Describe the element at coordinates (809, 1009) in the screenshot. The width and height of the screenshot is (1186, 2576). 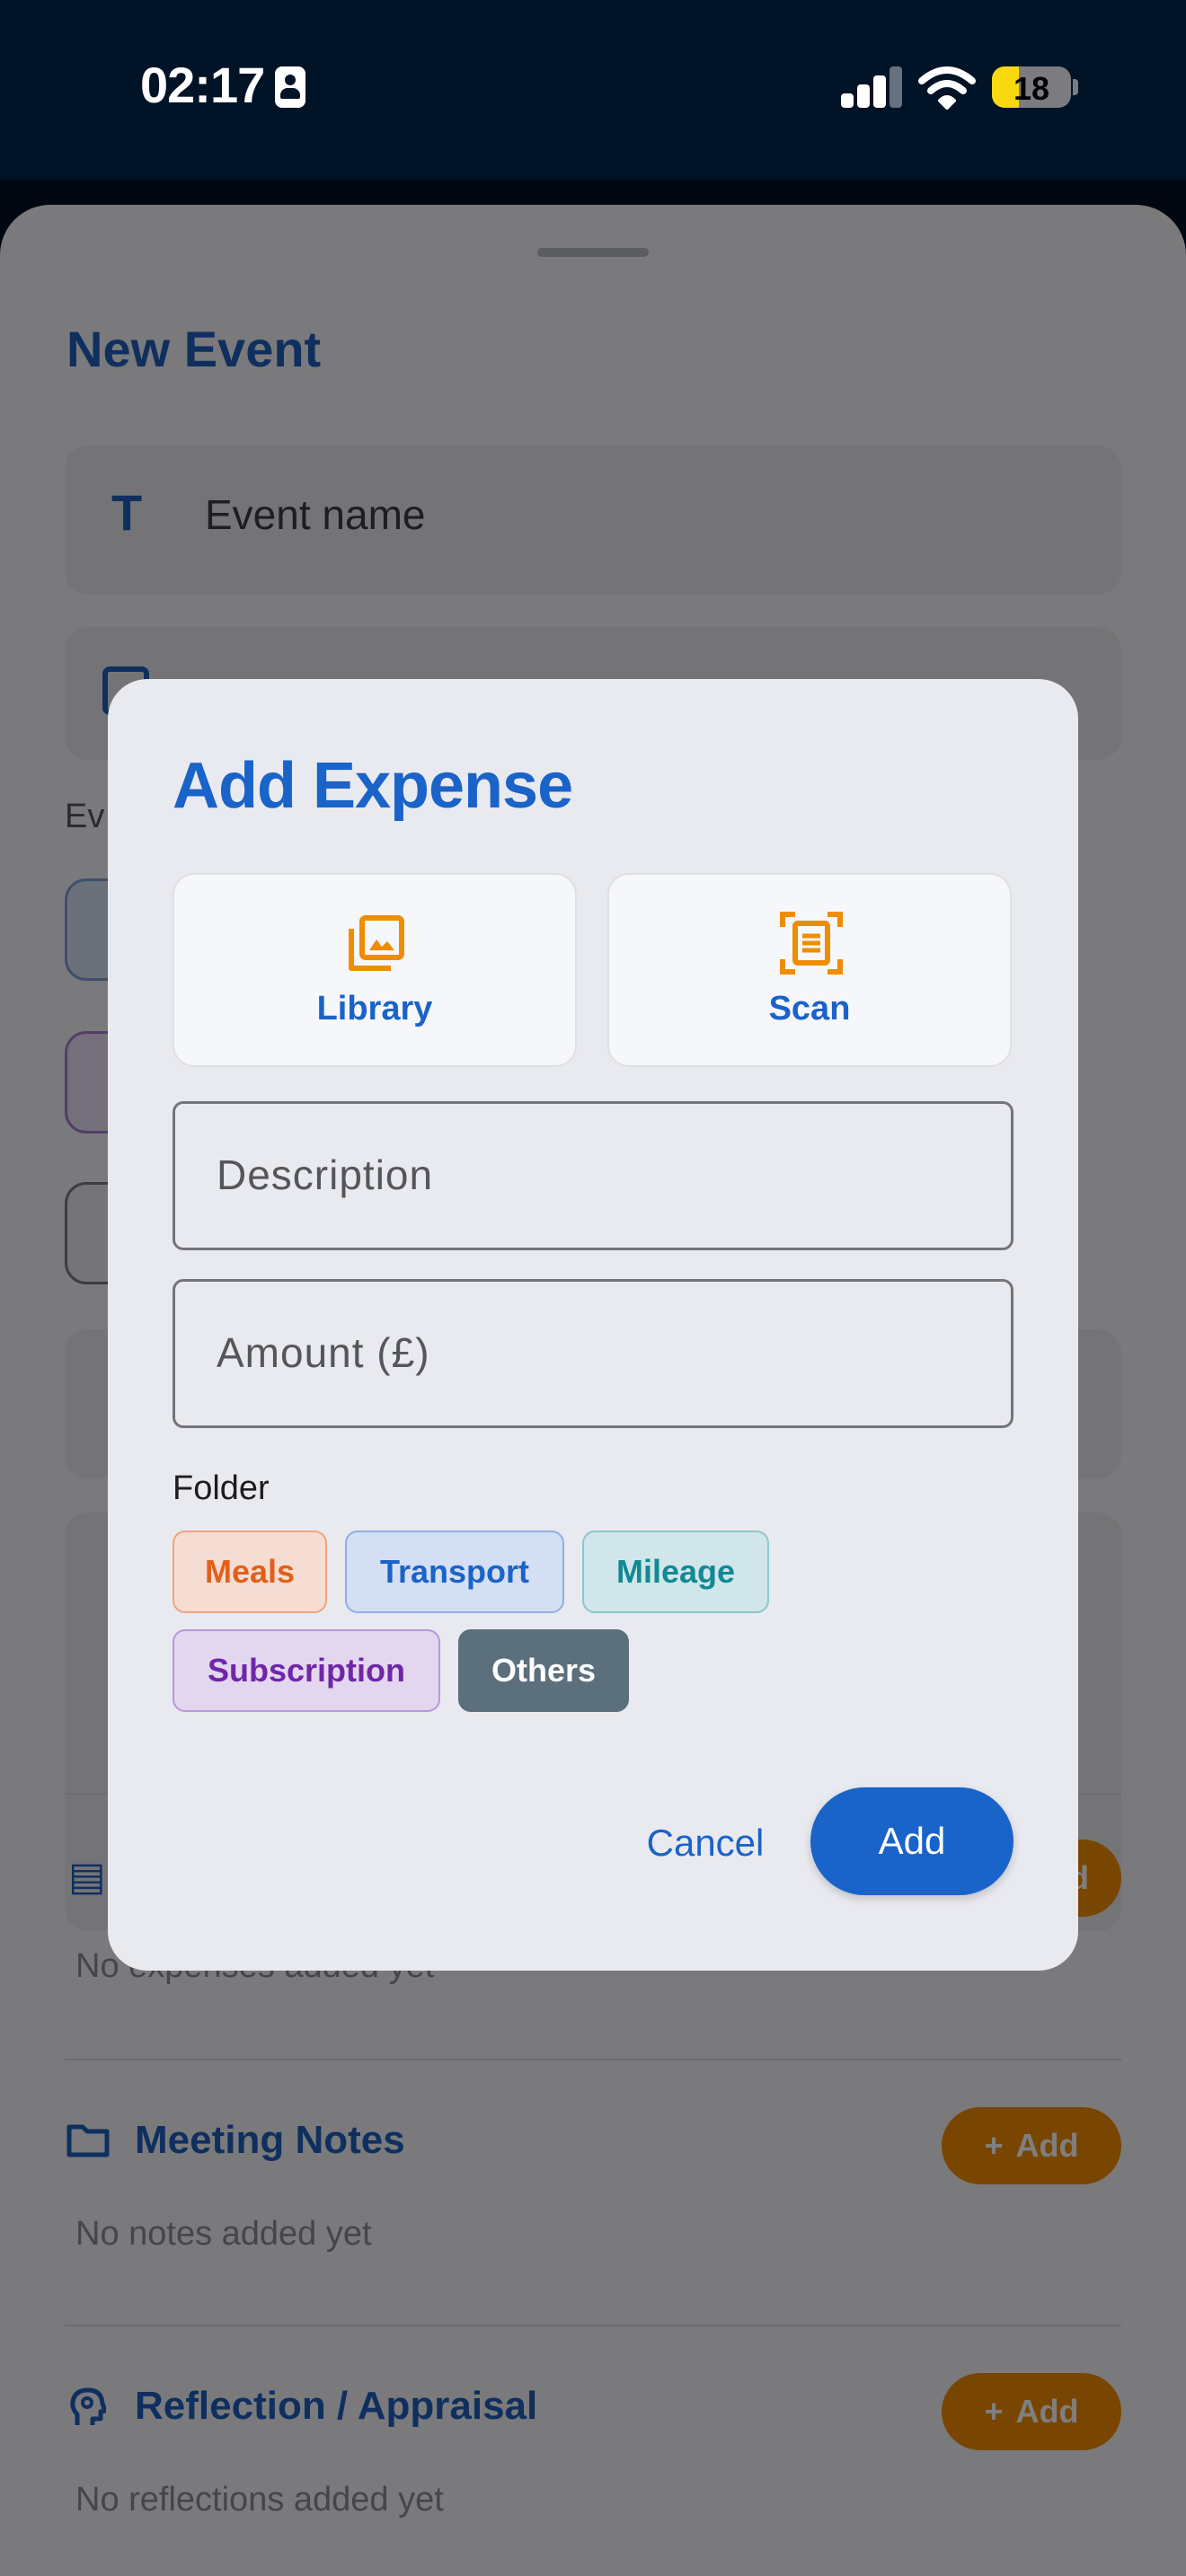
I see `scan-label: Scan` at that location.